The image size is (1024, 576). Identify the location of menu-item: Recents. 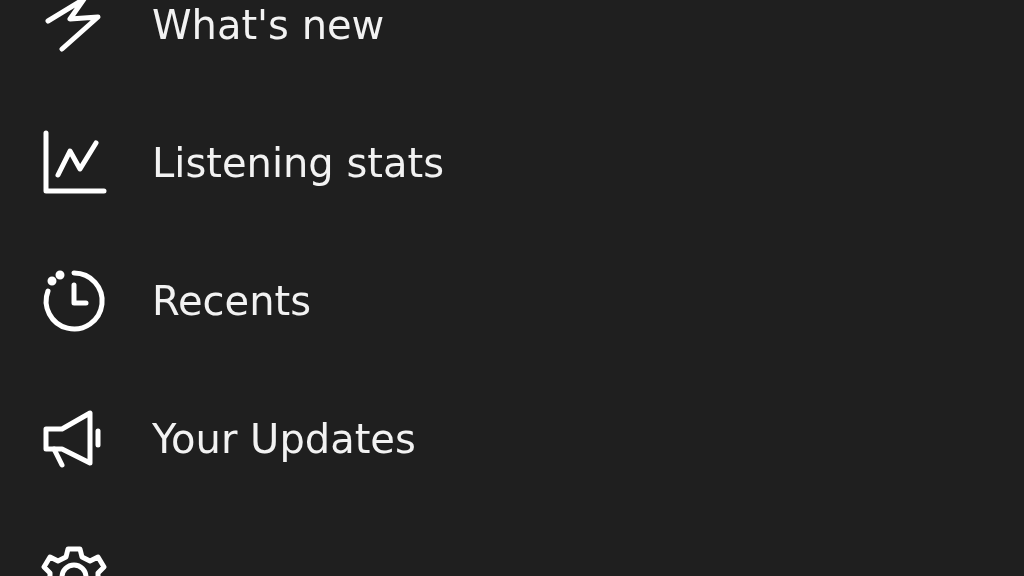
(232, 301).